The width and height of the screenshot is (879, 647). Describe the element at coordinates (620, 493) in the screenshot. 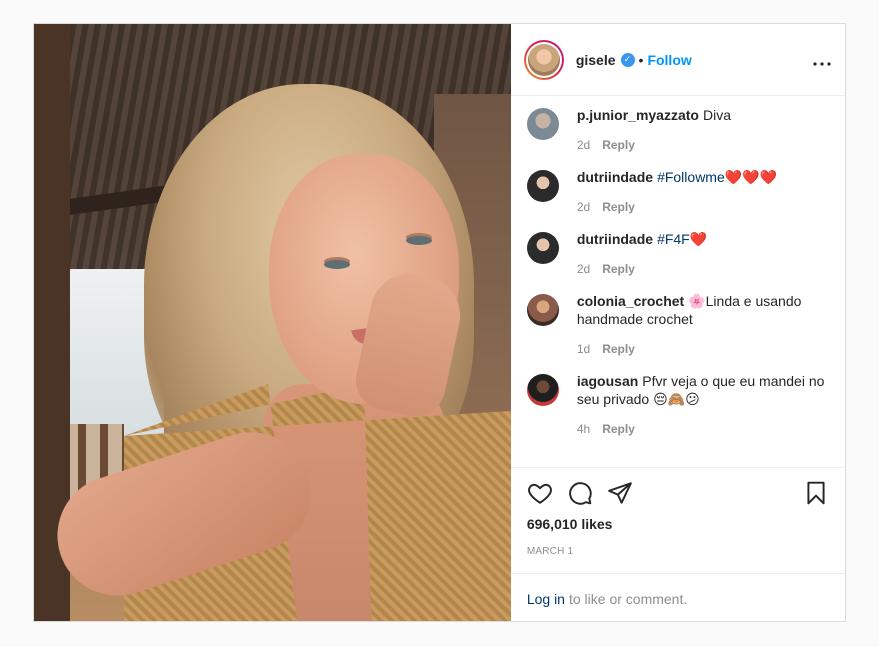

I see `share-icon` at that location.